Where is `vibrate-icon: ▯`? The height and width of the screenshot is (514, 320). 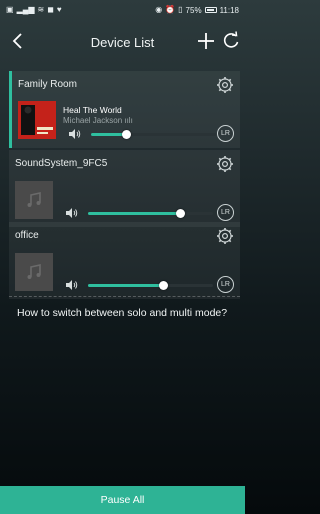 vibrate-icon: ▯ is located at coordinates (180, 9).